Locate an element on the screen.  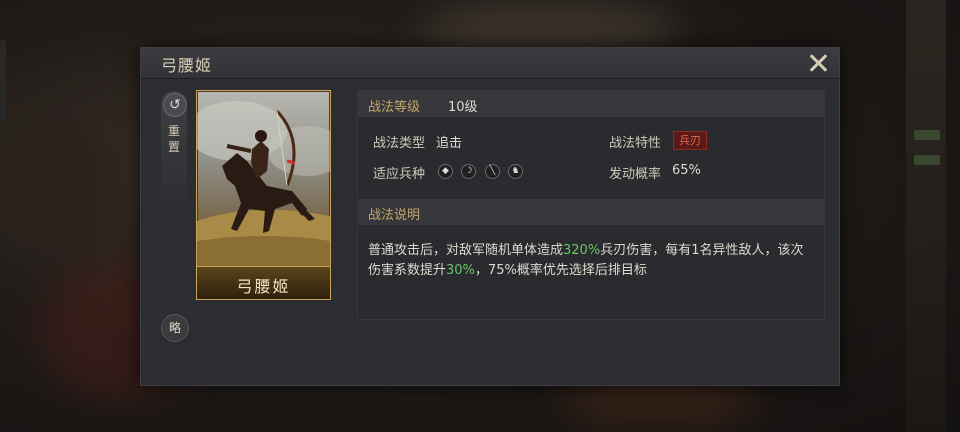
desc-highlight: 30% is located at coordinates (460, 270).